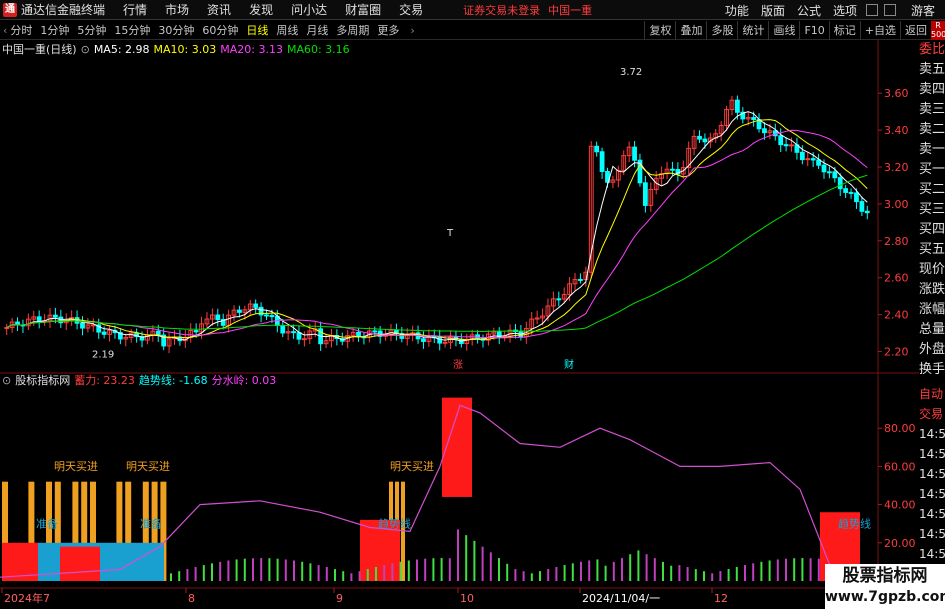 The image size is (945, 609). I want to click on date-label: 2024/11/04/一, so click(621, 598).